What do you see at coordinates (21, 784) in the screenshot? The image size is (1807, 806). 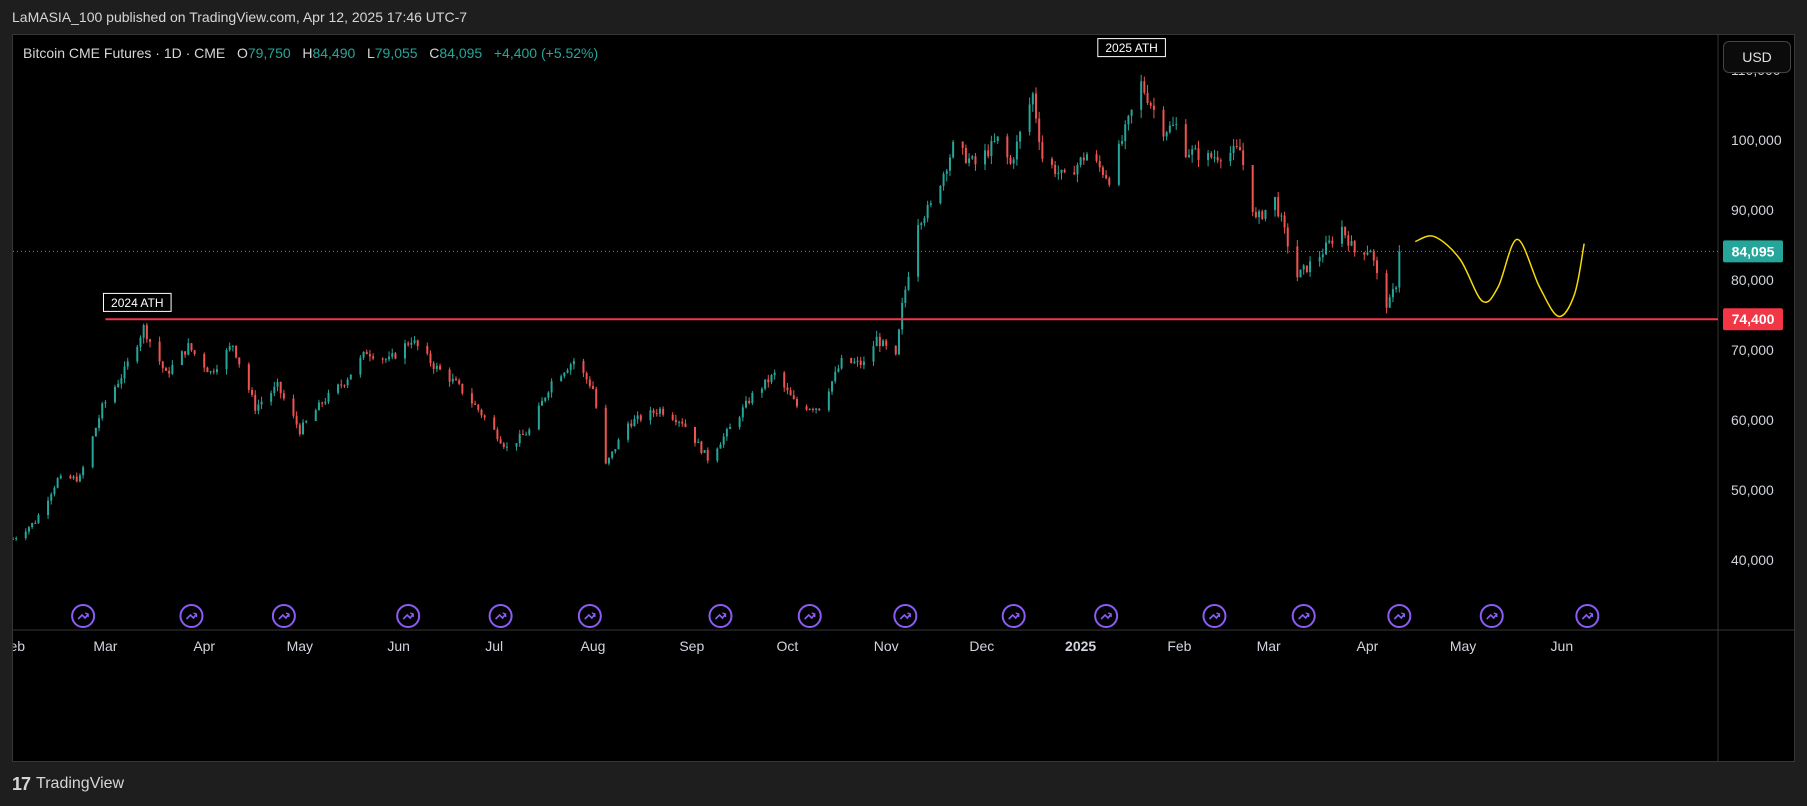 I see `tradingview-logo-icon: 17` at bounding box center [21, 784].